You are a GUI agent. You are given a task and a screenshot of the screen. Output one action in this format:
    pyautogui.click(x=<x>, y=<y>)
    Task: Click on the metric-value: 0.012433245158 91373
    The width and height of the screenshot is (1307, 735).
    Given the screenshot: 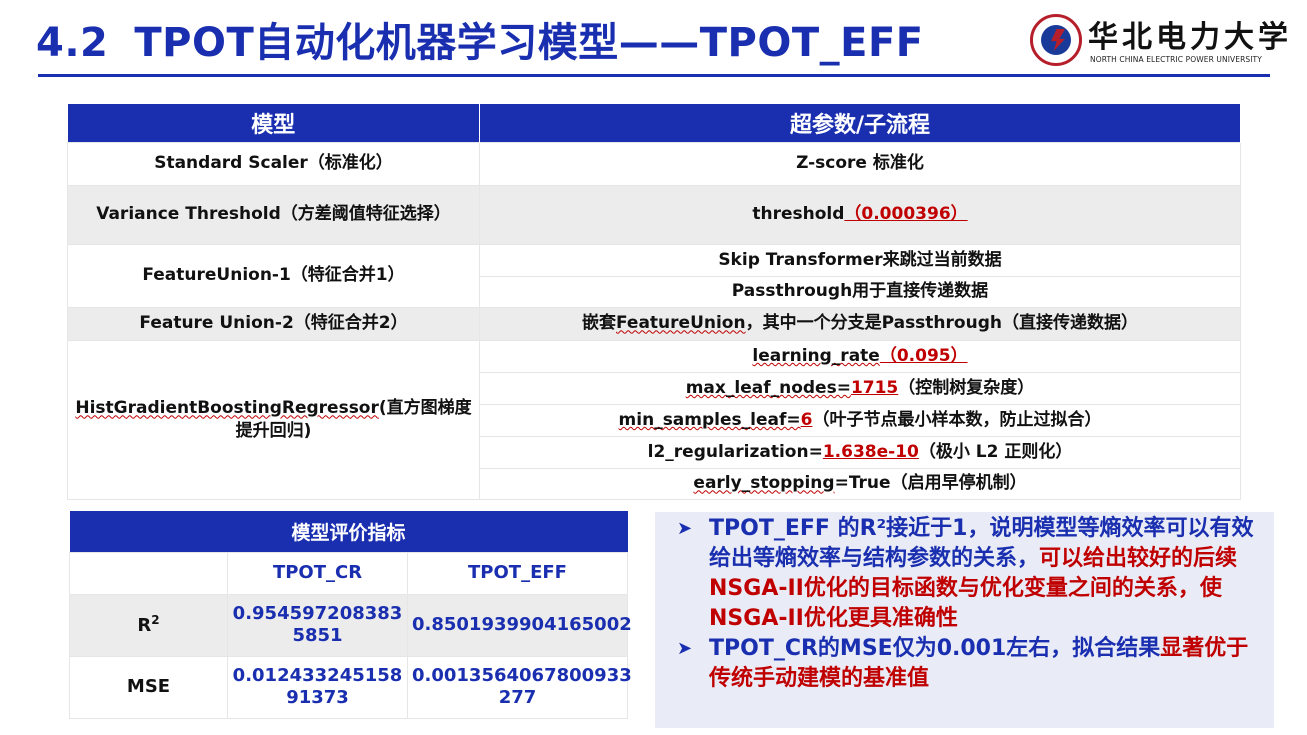 What is the action you would take?
    pyautogui.click(x=317, y=687)
    